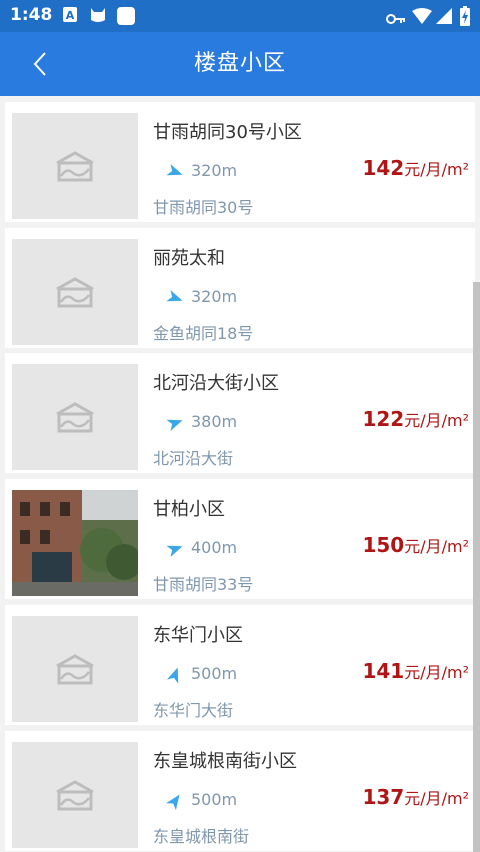  Describe the element at coordinates (444, 18) in the screenshot. I see `signal-icon` at that location.